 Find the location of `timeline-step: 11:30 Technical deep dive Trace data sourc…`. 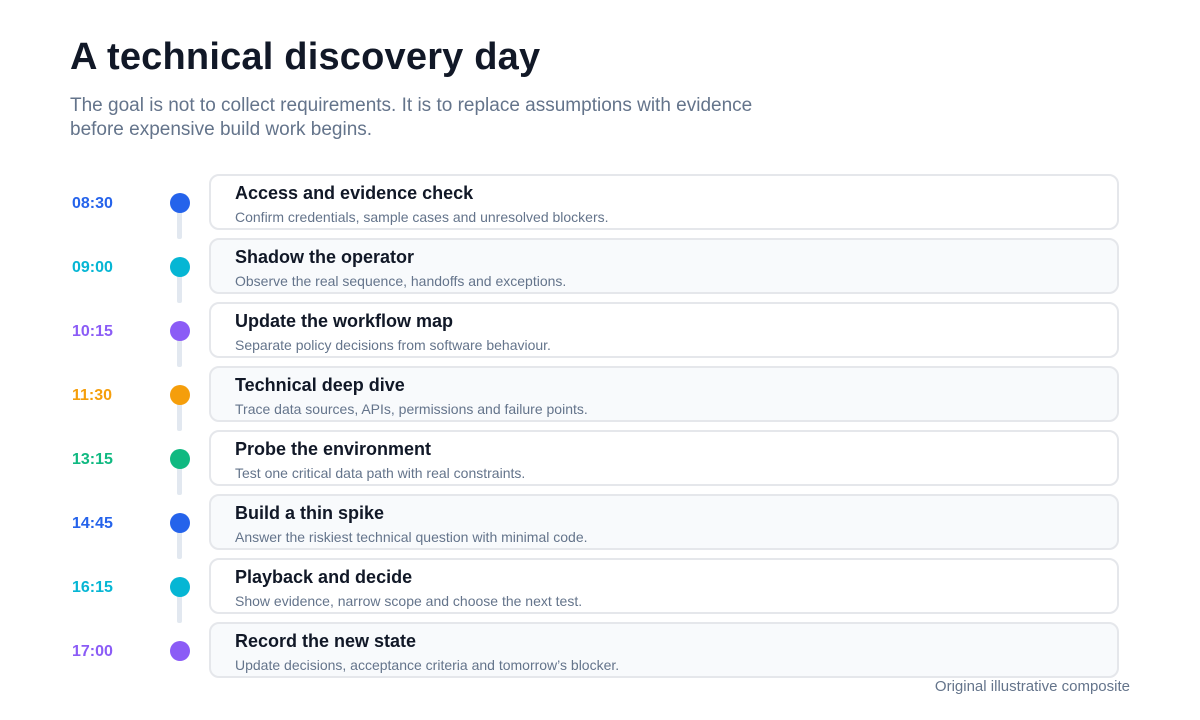

timeline-step: 11:30 Technical deep dive Trace data sourc… is located at coordinates (600, 398).